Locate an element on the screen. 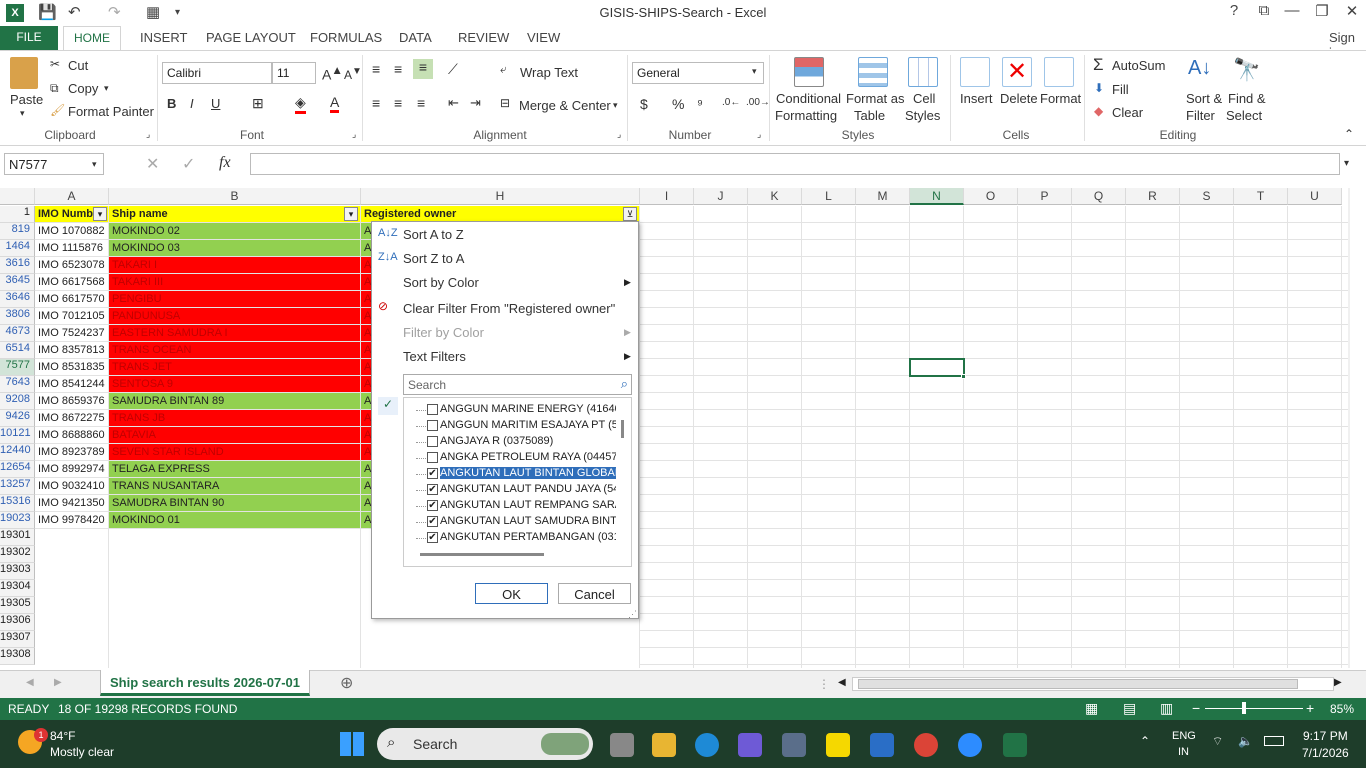  wrap-text-button: Wrap Text is located at coordinates (549, 72).